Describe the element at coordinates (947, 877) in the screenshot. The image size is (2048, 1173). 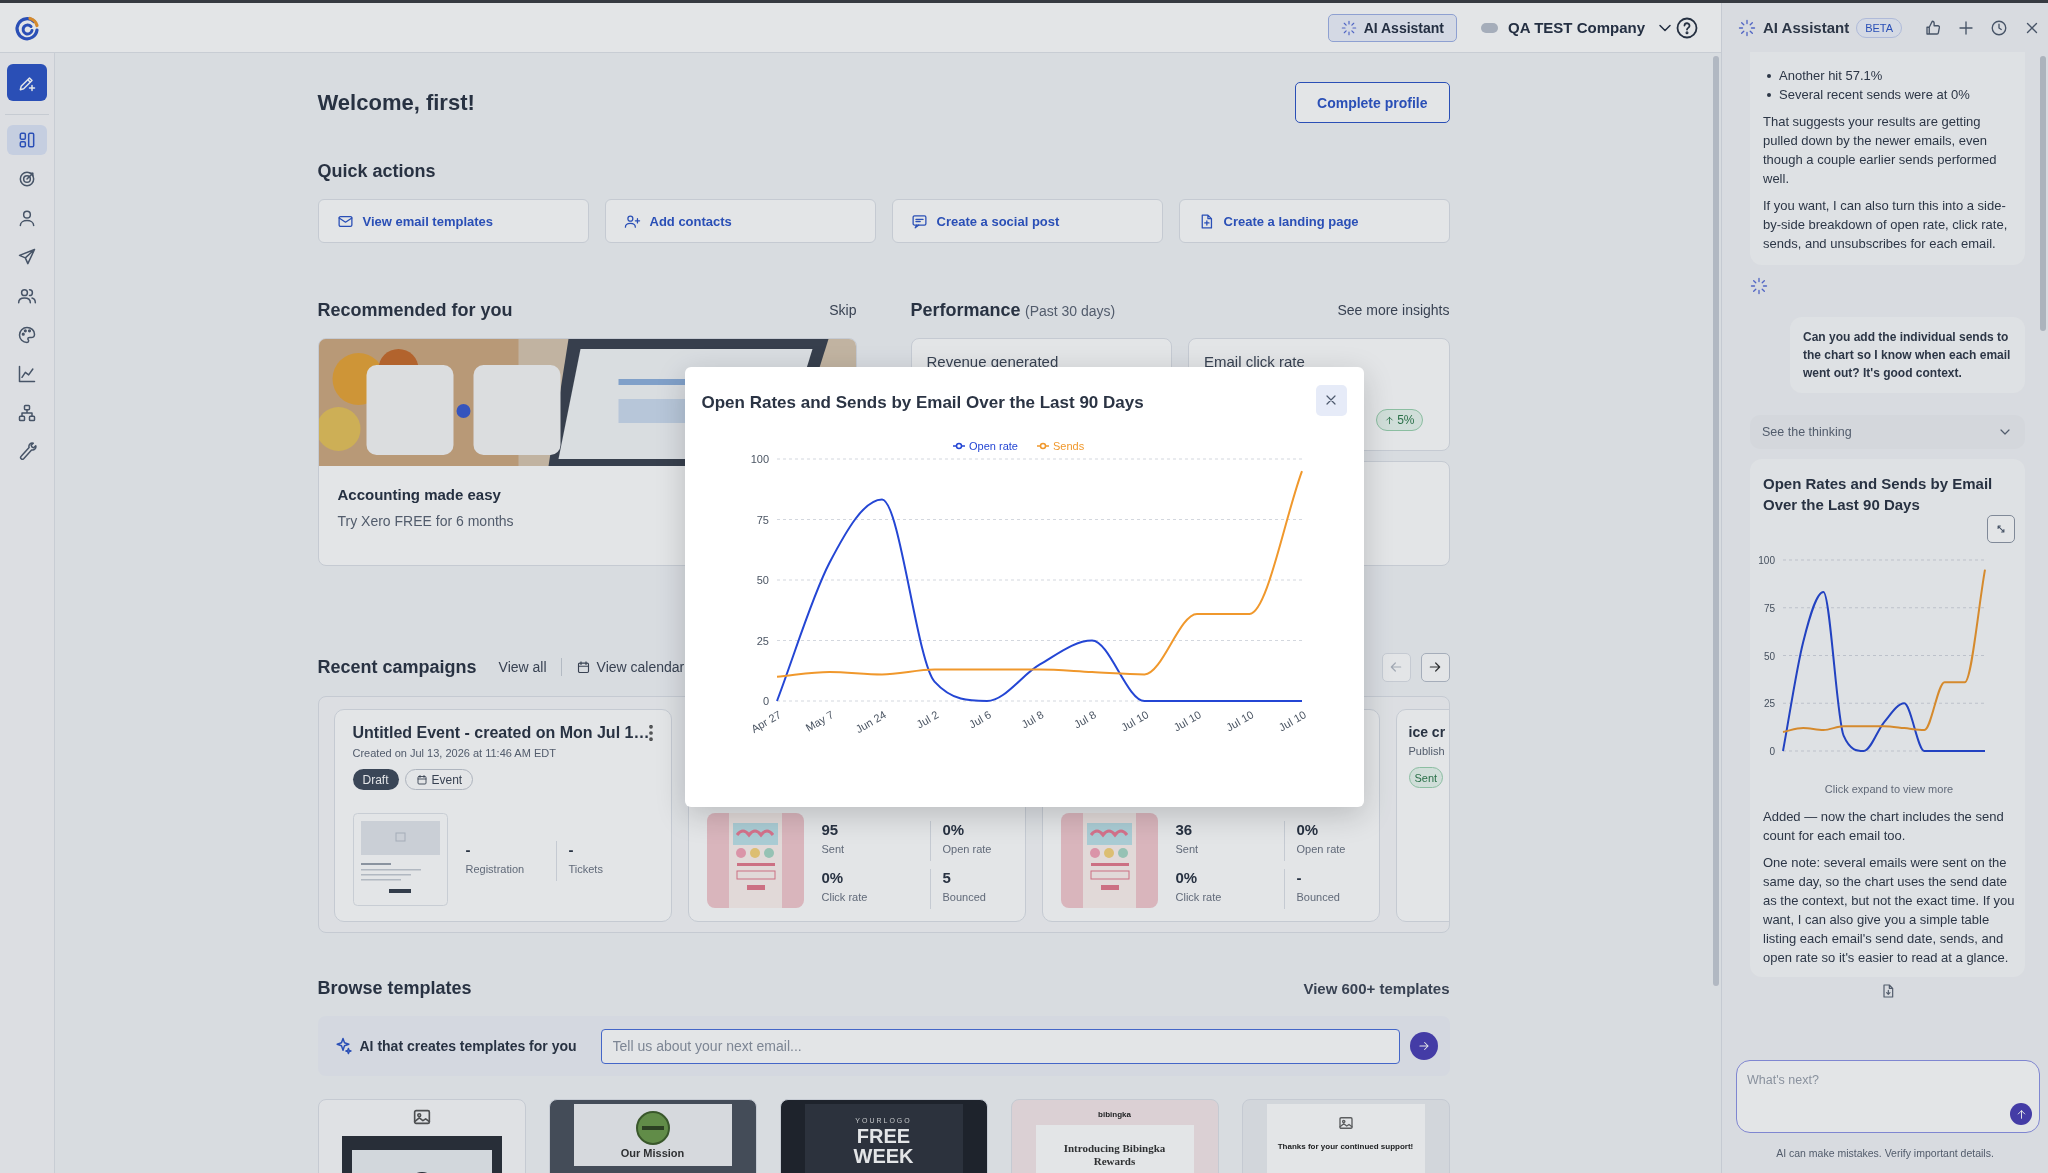
I see `stat-value: 5` at that location.